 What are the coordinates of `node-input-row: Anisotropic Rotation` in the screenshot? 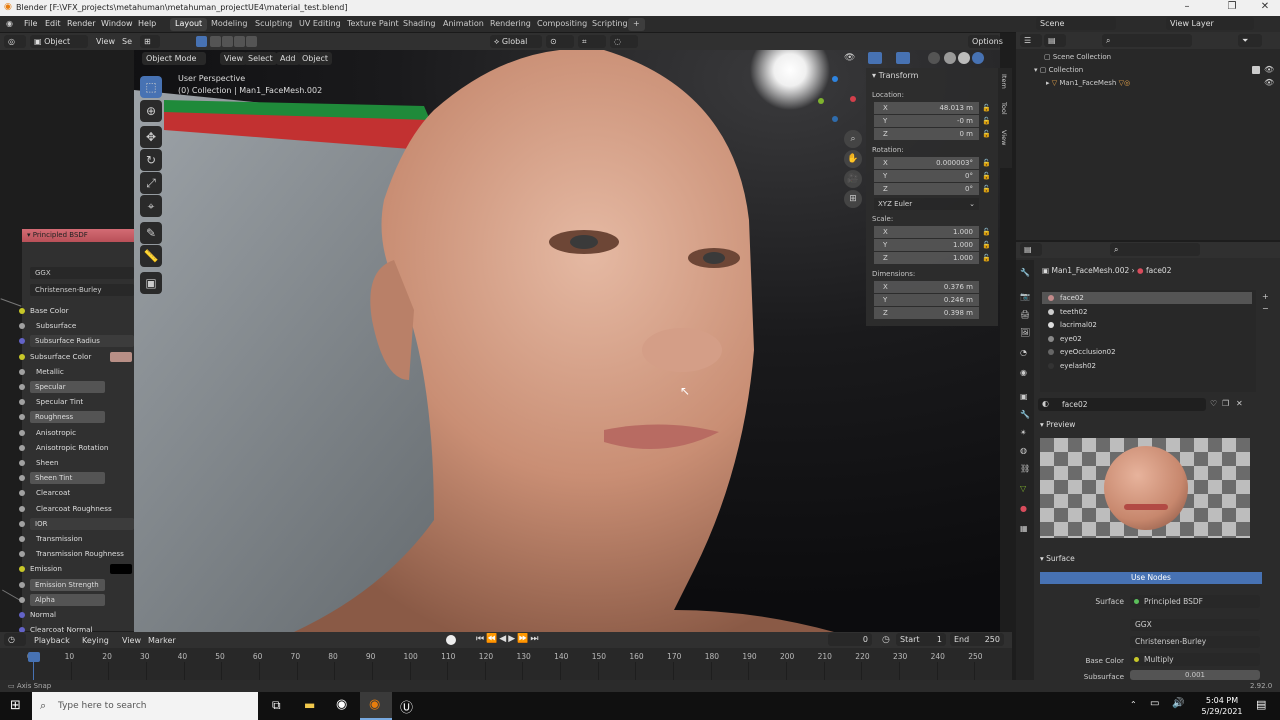 It's located at (76, 448).